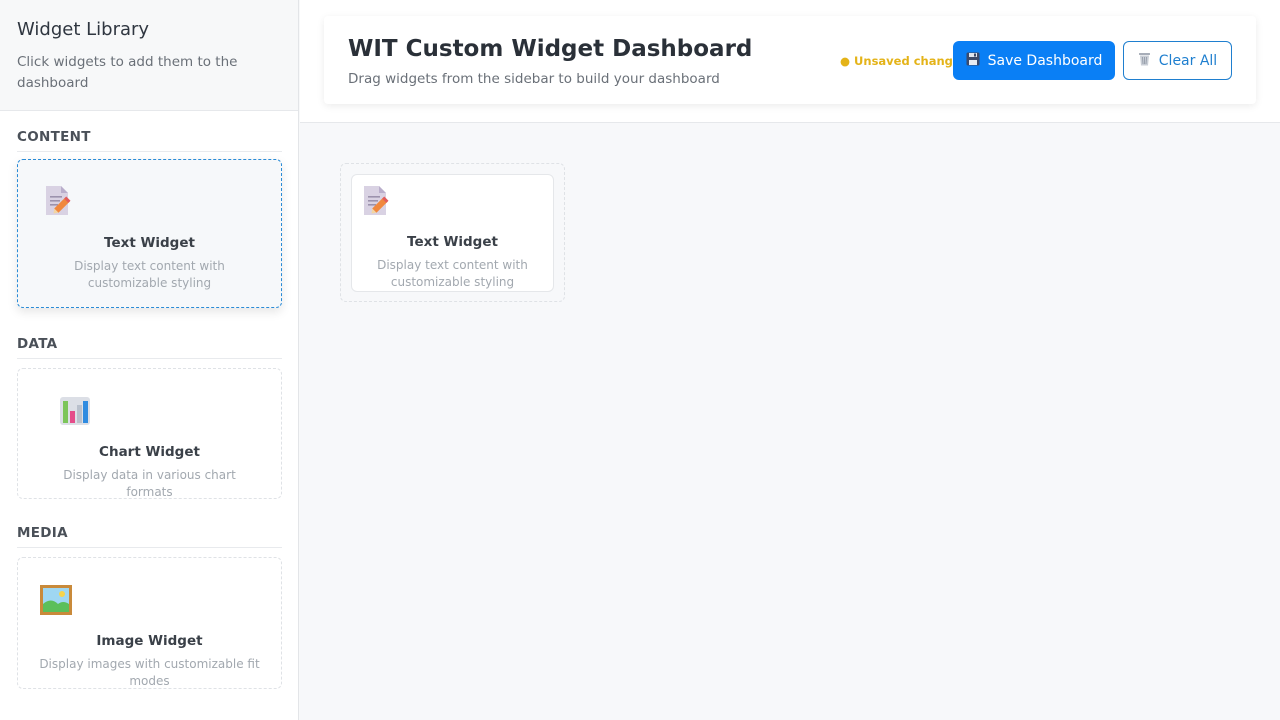 This screenshot has width=1280, height=720. What do you see at coordinates (83, 29) in the screenshot?
I see `sidebar-title: Widget Library` at bounding box center [83, 29].